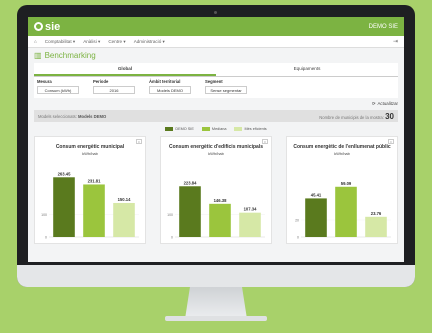 This screenshot has height=333, width=432. I want to click on filter-label: Mesura, so click(44, 81).